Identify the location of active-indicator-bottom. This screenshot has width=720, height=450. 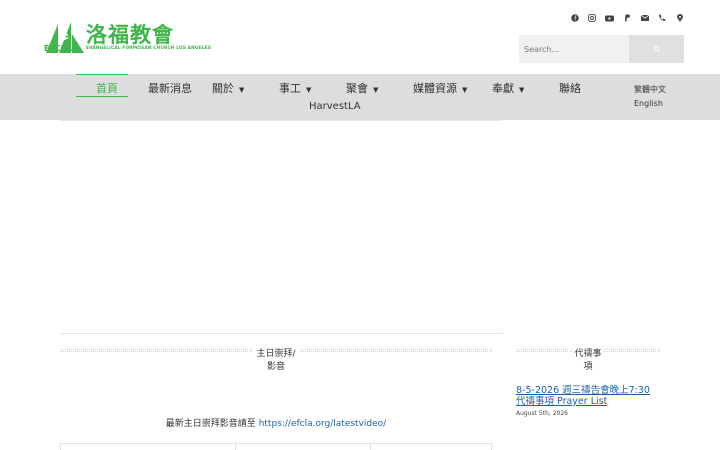
(102, 96).